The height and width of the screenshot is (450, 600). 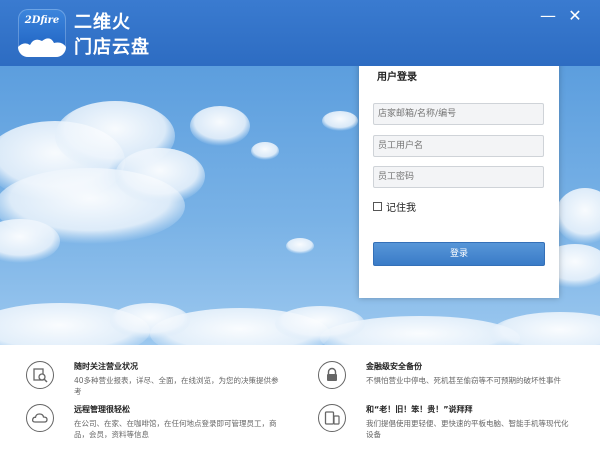 I want to click on logo-text: 2Dfire, so click(x=42, y=20).